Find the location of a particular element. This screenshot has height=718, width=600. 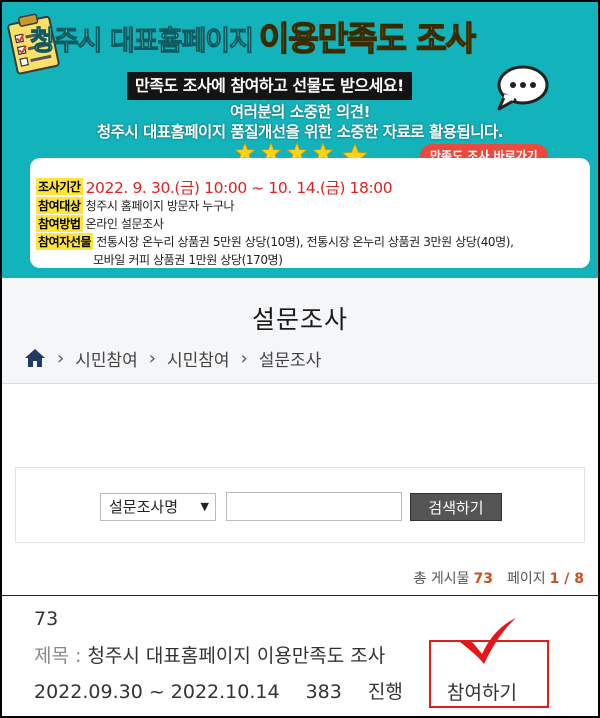

period-label: 조사기간 is located at coordinates (59, 186).